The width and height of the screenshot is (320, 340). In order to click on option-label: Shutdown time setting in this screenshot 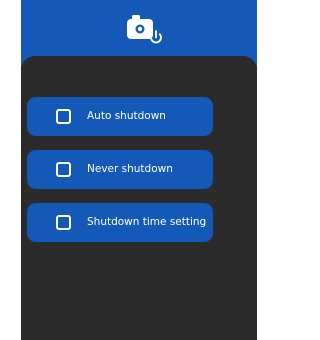, I will do `click(147, 222)`.